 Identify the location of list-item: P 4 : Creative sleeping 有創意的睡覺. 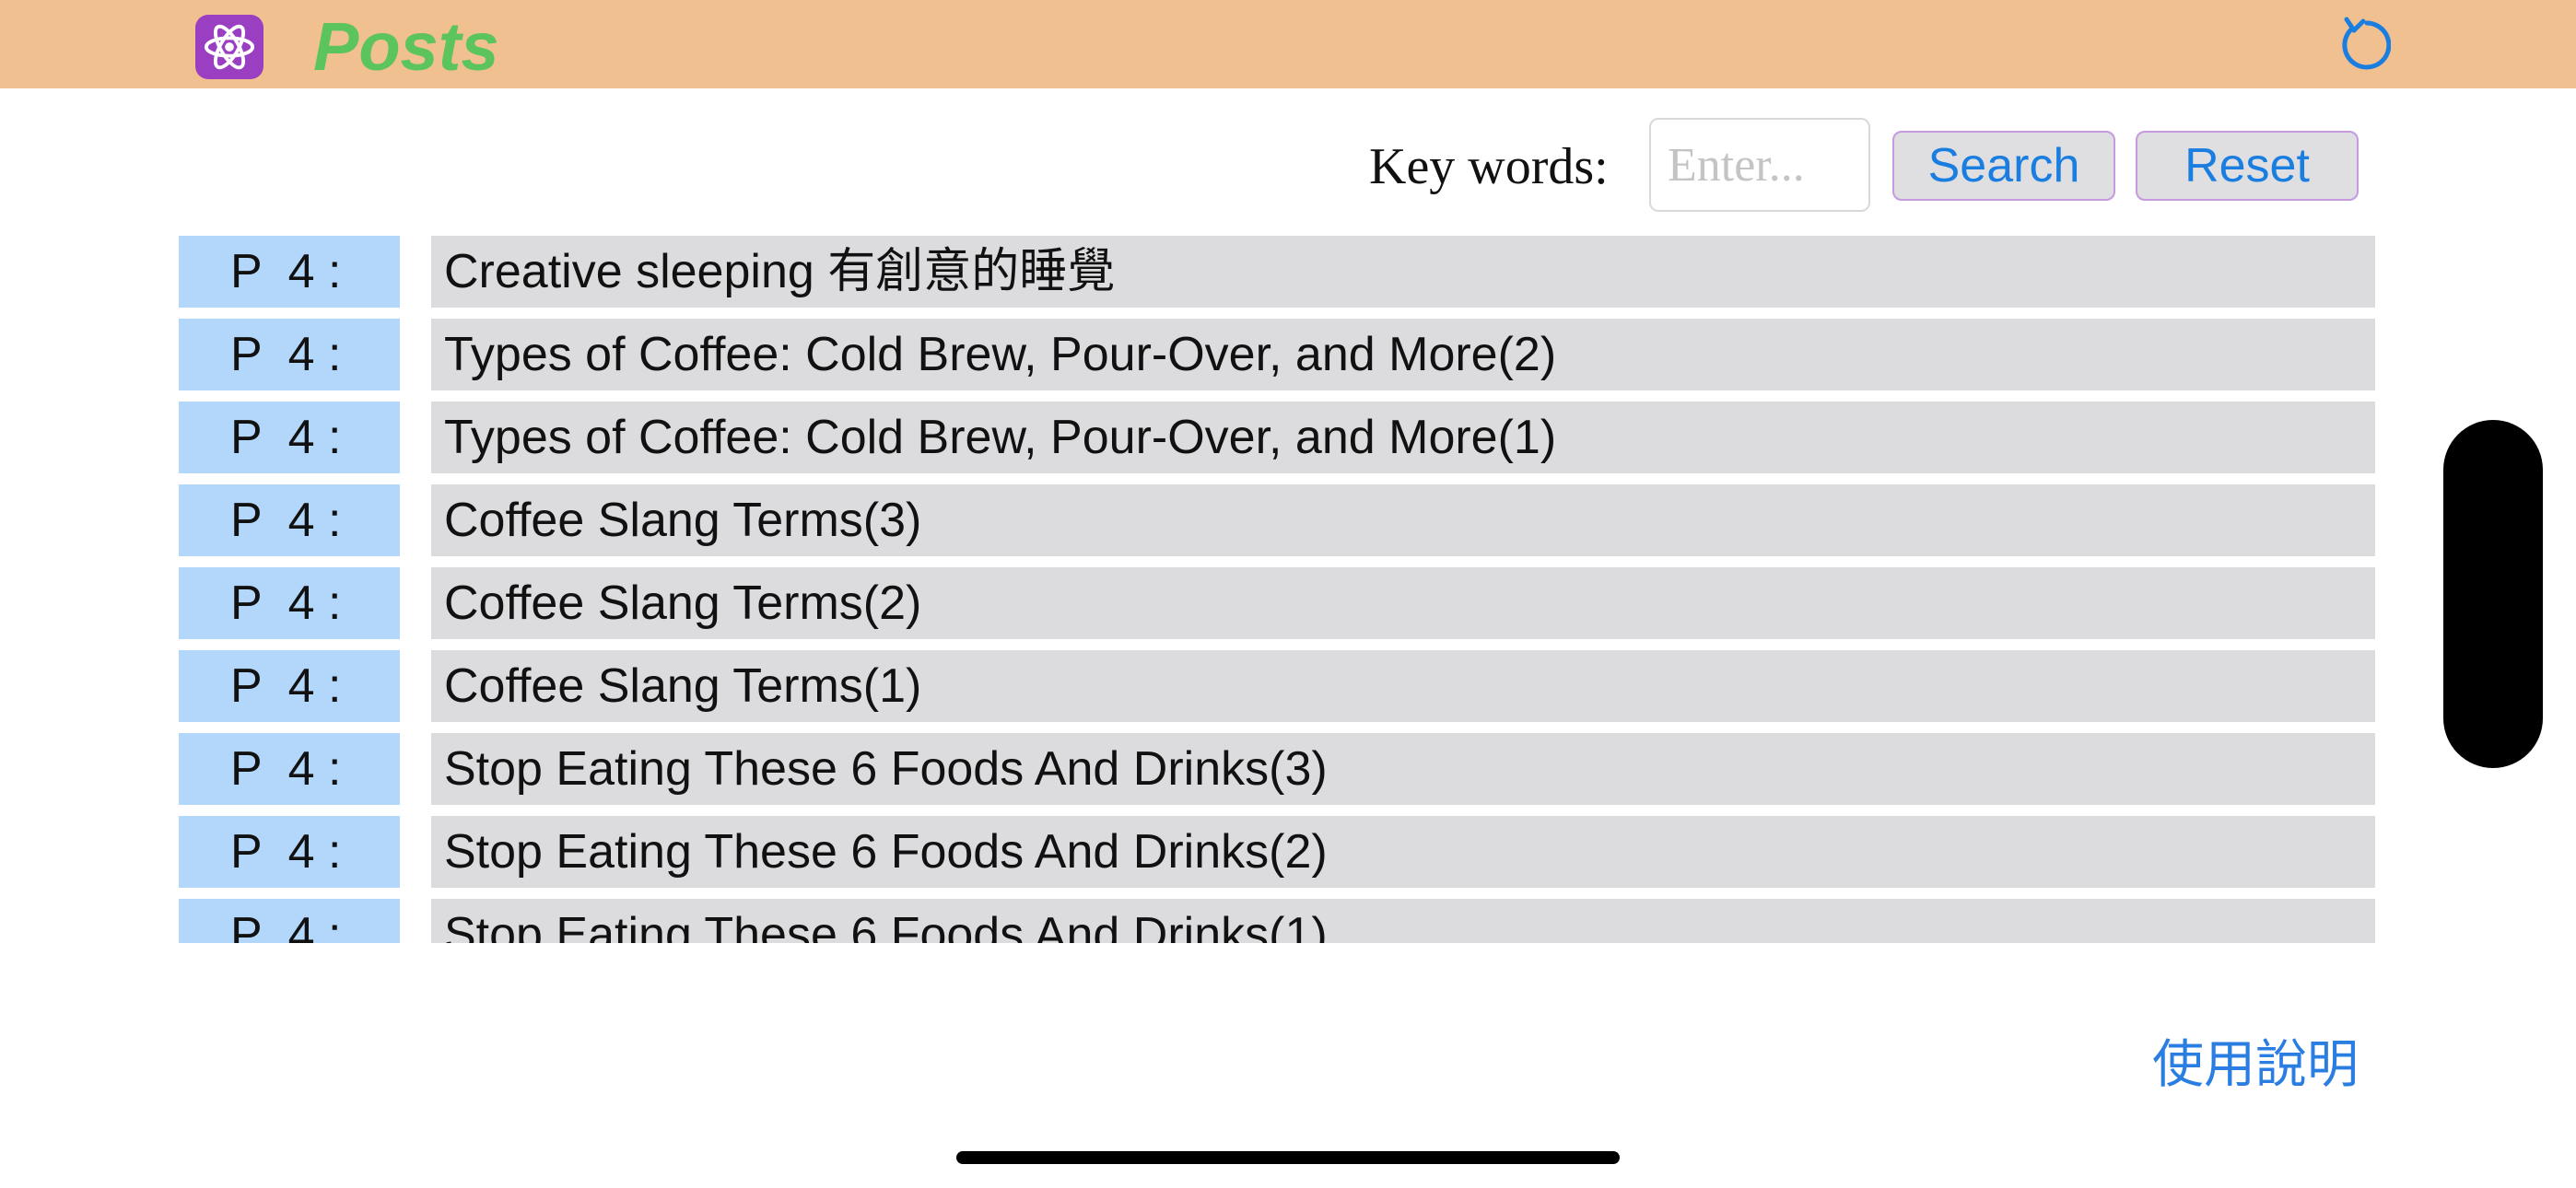
(1277, 272).